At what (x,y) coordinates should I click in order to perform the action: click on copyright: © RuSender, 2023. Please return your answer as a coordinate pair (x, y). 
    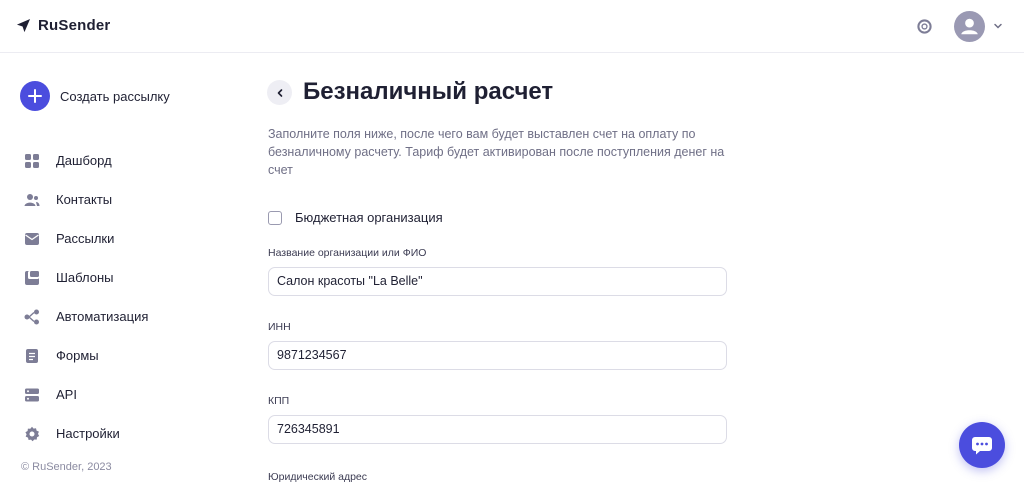
    Looking at the image, I should click on (66, 467).